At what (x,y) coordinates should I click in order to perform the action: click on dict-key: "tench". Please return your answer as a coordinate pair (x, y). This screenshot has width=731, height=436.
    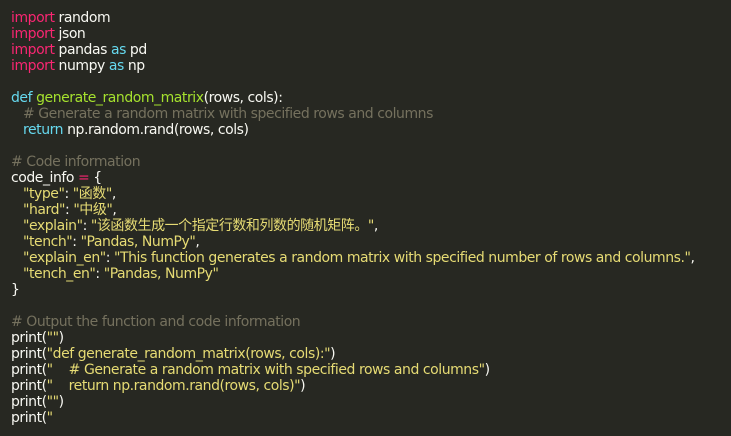
    Looking at the image, I should click on (48, 242).